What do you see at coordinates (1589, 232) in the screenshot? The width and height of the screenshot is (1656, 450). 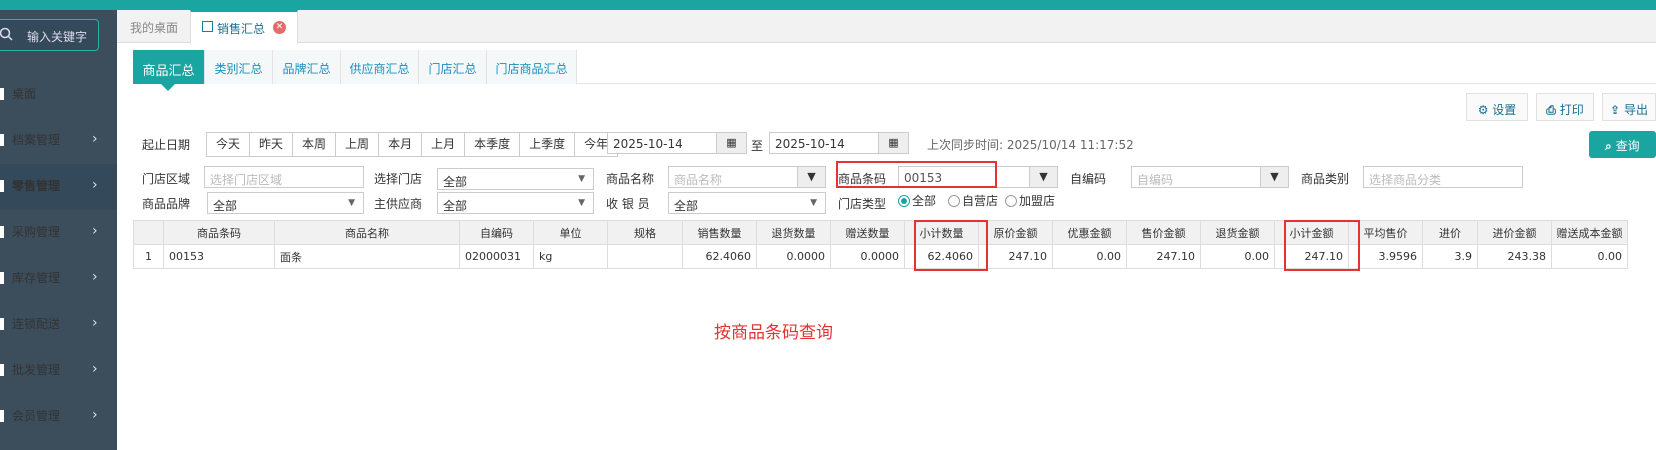 I see `column-header: 赠送成本金额` at bounding box center [1589, 232].